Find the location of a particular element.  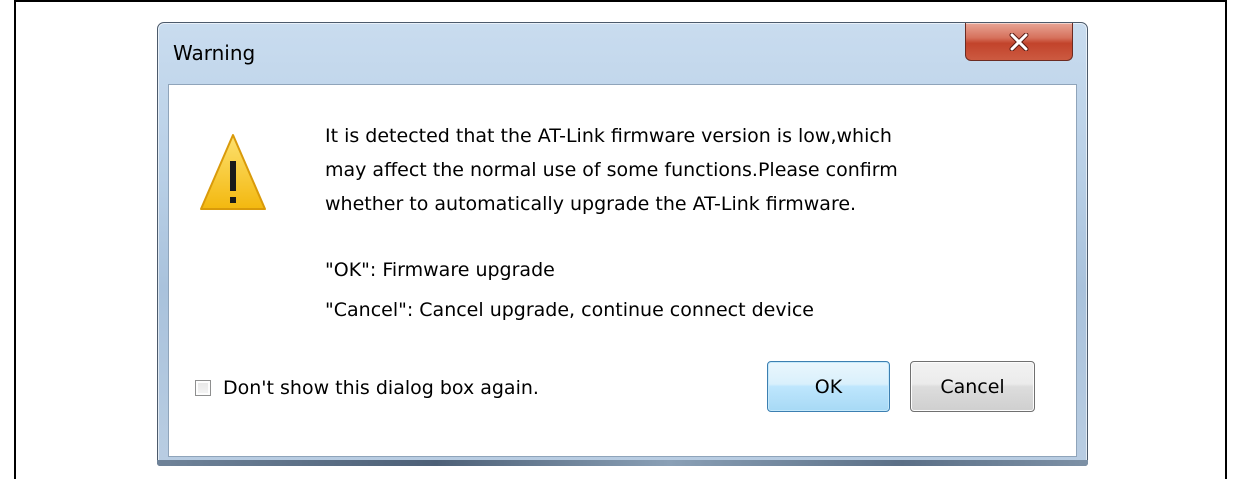

dont-show-again-row: Don't show this dialog box again. is located at coordinates (367, 388).